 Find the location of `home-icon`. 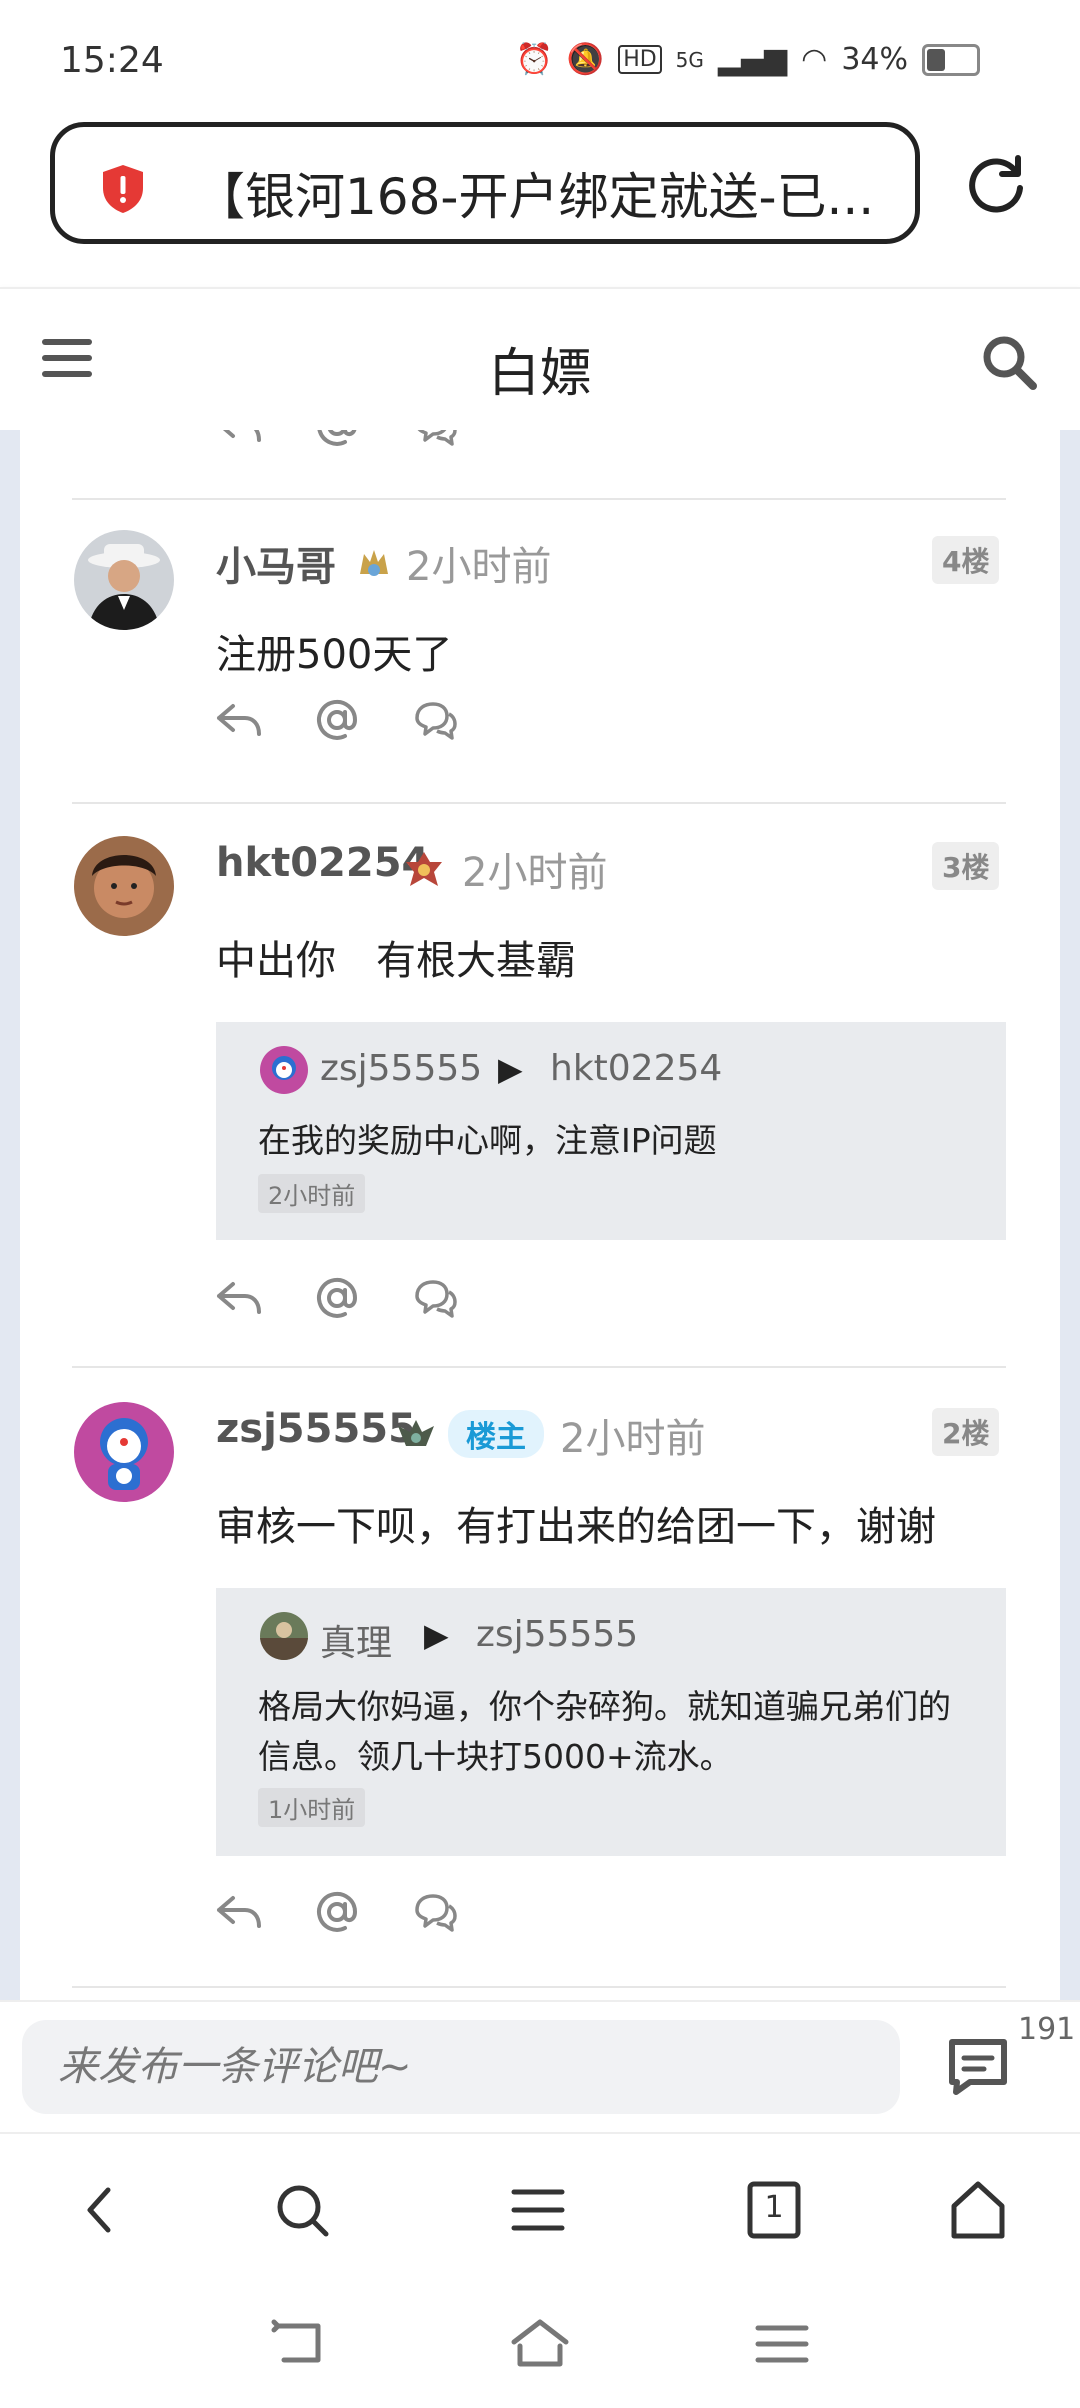

home-icon is located at coordinates (978, 2210).